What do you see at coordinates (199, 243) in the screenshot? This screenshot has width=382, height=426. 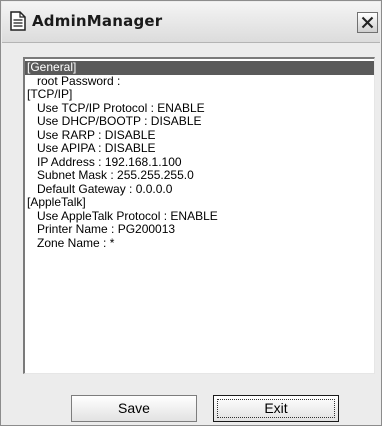 I see `list-item: Zone Name : *` at bounding box center [199, 243].